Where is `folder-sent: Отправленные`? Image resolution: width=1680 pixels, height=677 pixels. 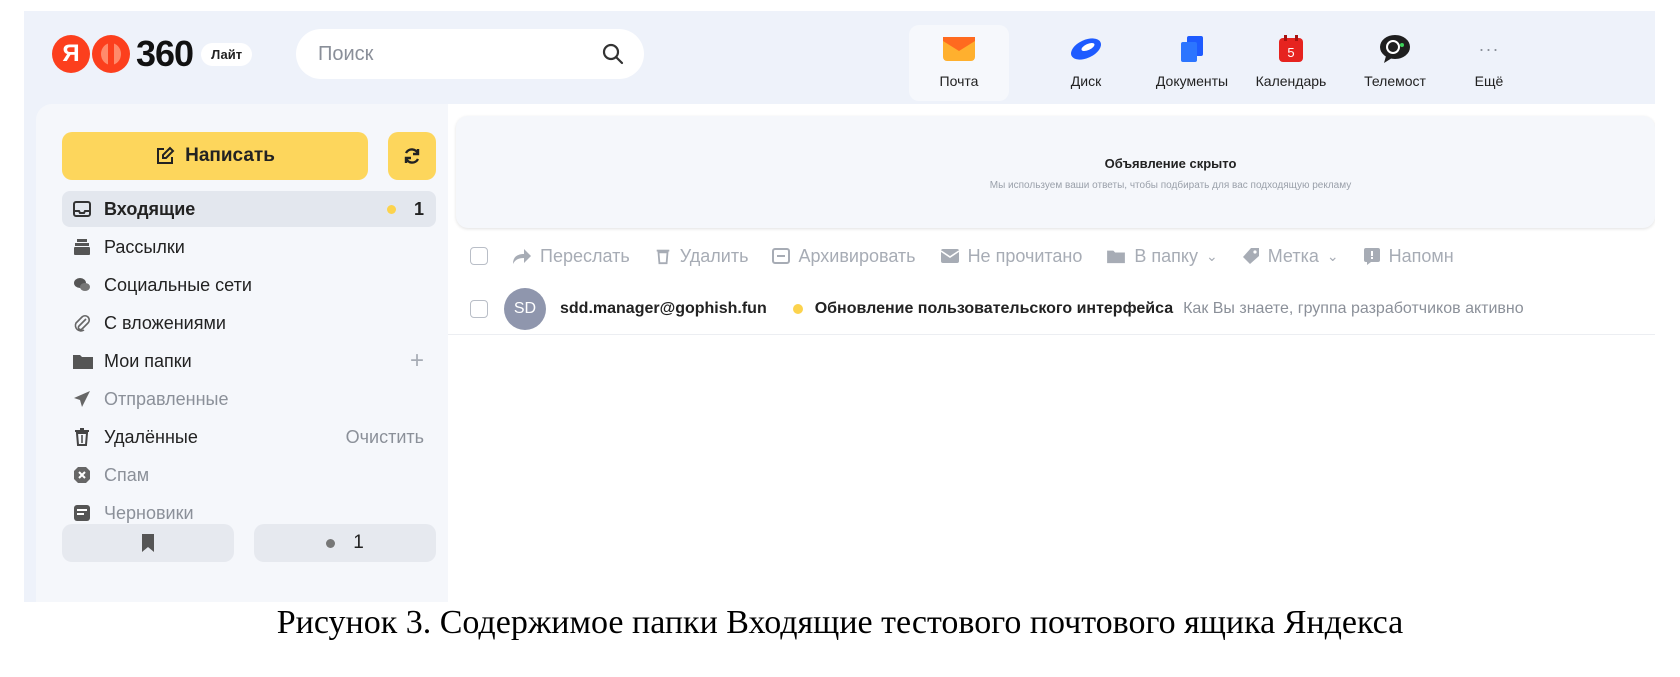 folder-sent: Отправленные is located at coordinates (249, 399).